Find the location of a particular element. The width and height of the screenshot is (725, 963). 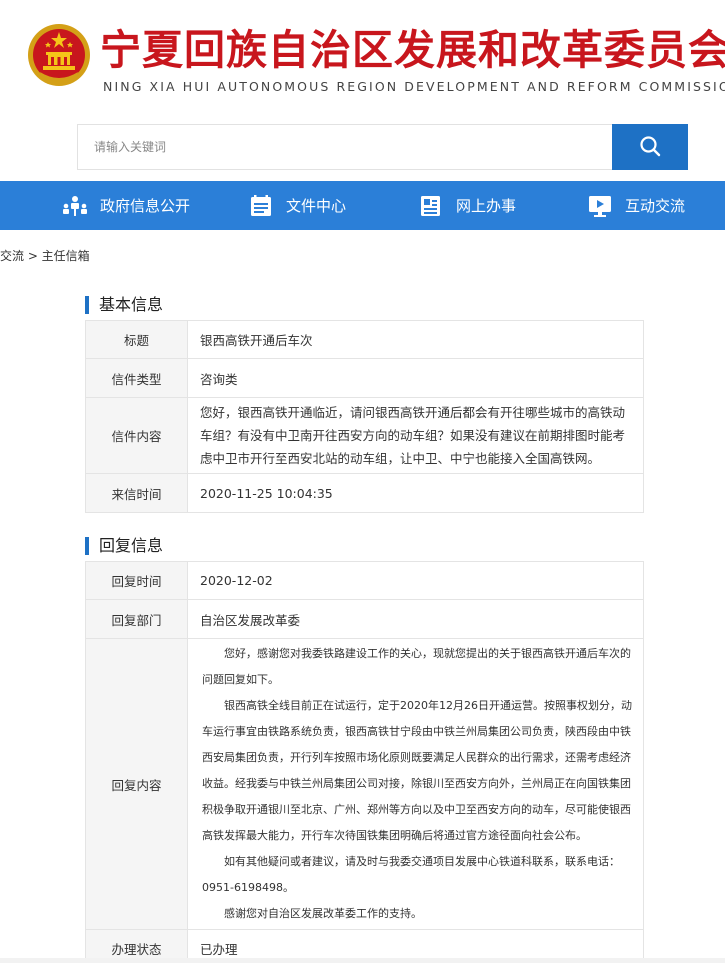

table-row: 标题 银西高铁开通后车次 is located at coordinates (364, 339).